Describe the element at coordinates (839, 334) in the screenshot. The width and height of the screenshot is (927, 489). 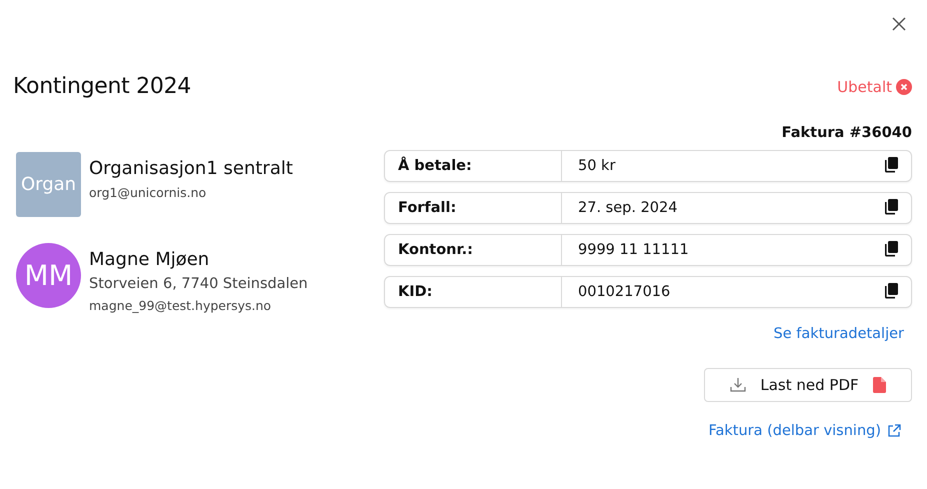
I see `details-link: Se fakturadetaljer` at that location.